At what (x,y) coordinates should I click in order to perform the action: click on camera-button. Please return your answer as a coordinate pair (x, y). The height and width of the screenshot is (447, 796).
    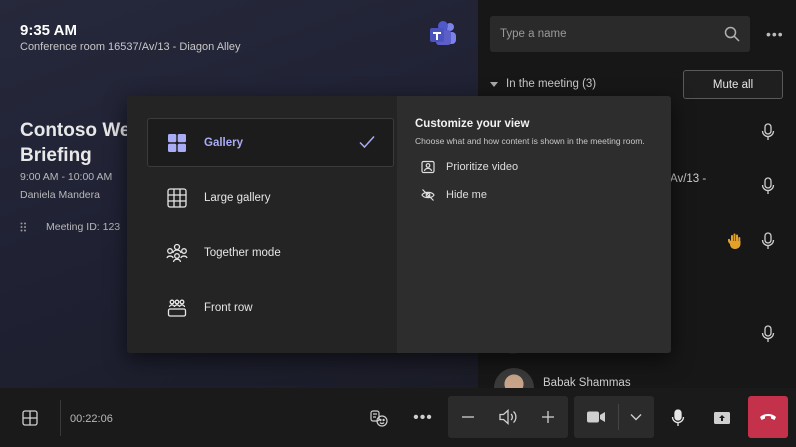
    Looking at the image, I should click on (596, 417).